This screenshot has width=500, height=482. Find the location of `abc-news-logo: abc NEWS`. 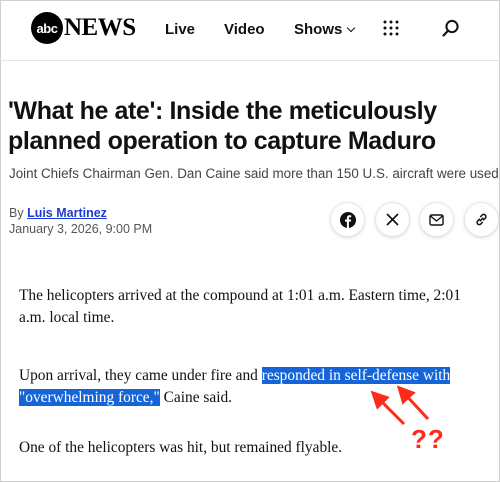

abc-news-logo: abc NEWS is located at coordinates (83, 28).